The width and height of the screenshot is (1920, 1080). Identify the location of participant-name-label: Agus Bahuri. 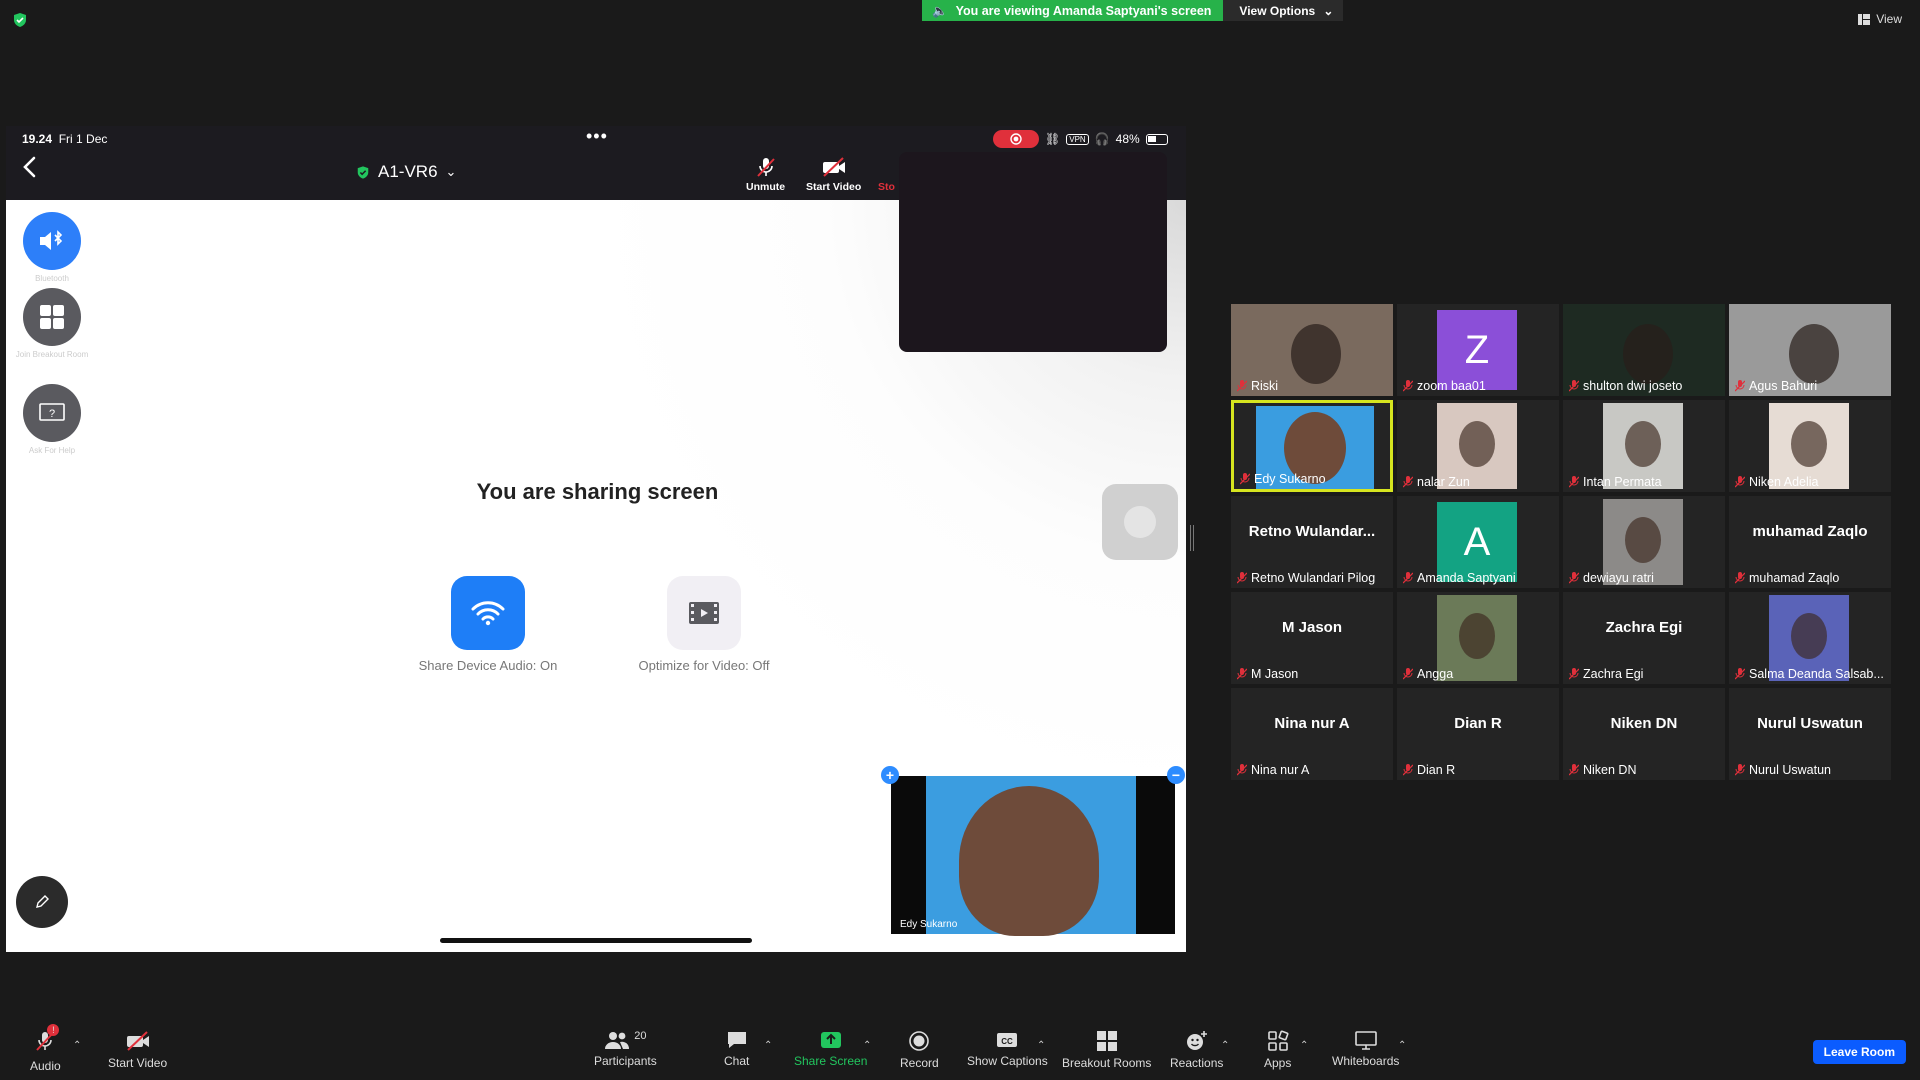
(1776, 386).